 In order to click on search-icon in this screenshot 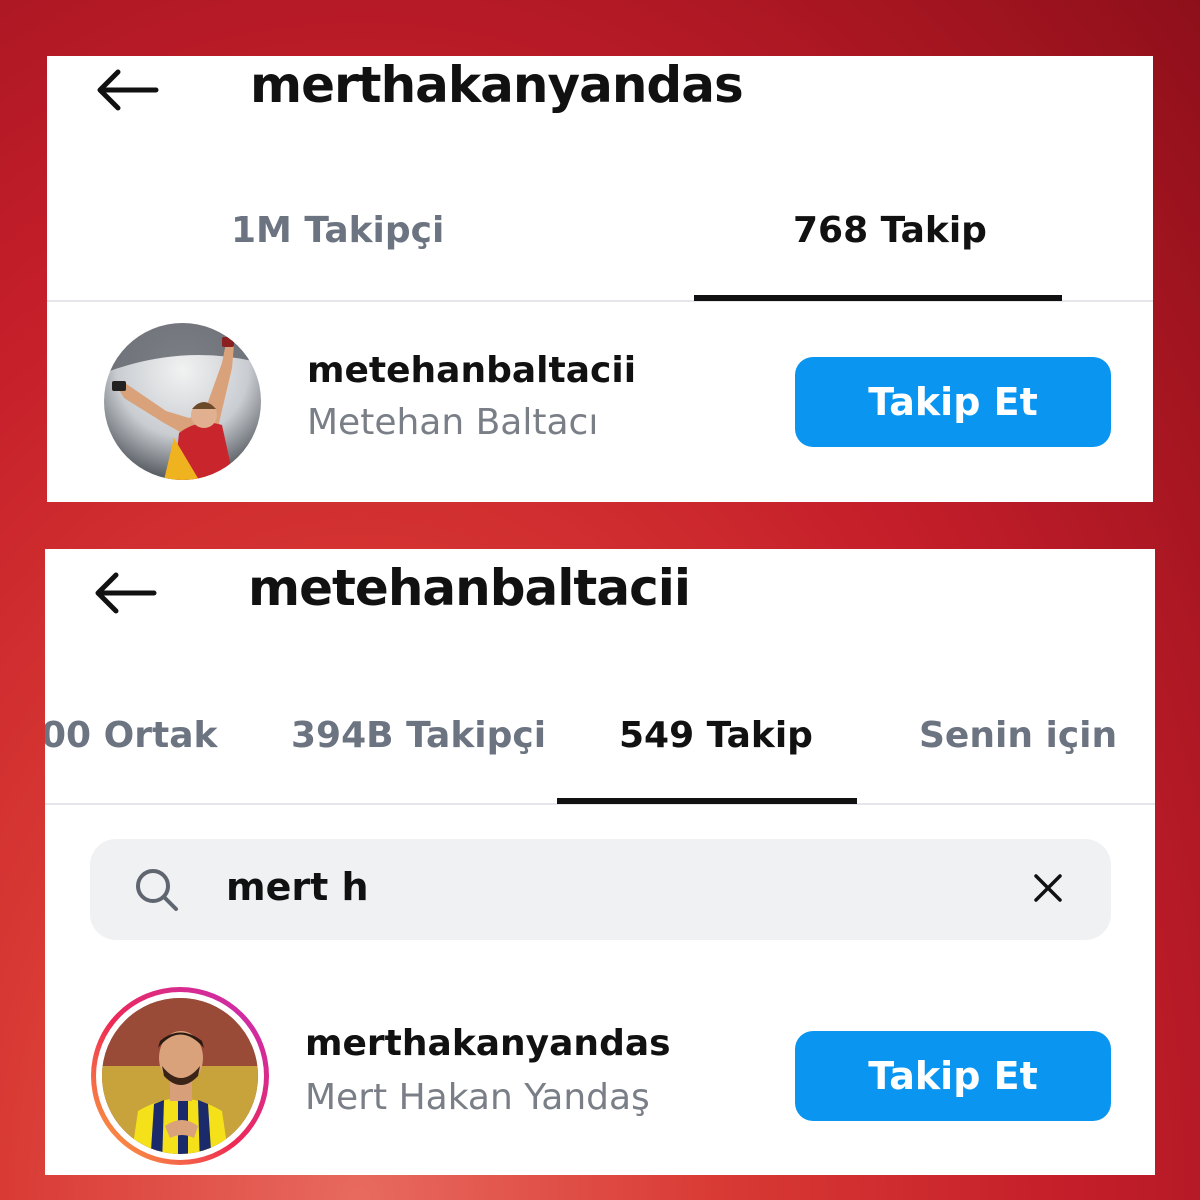, I will do `click(157, 892)`.